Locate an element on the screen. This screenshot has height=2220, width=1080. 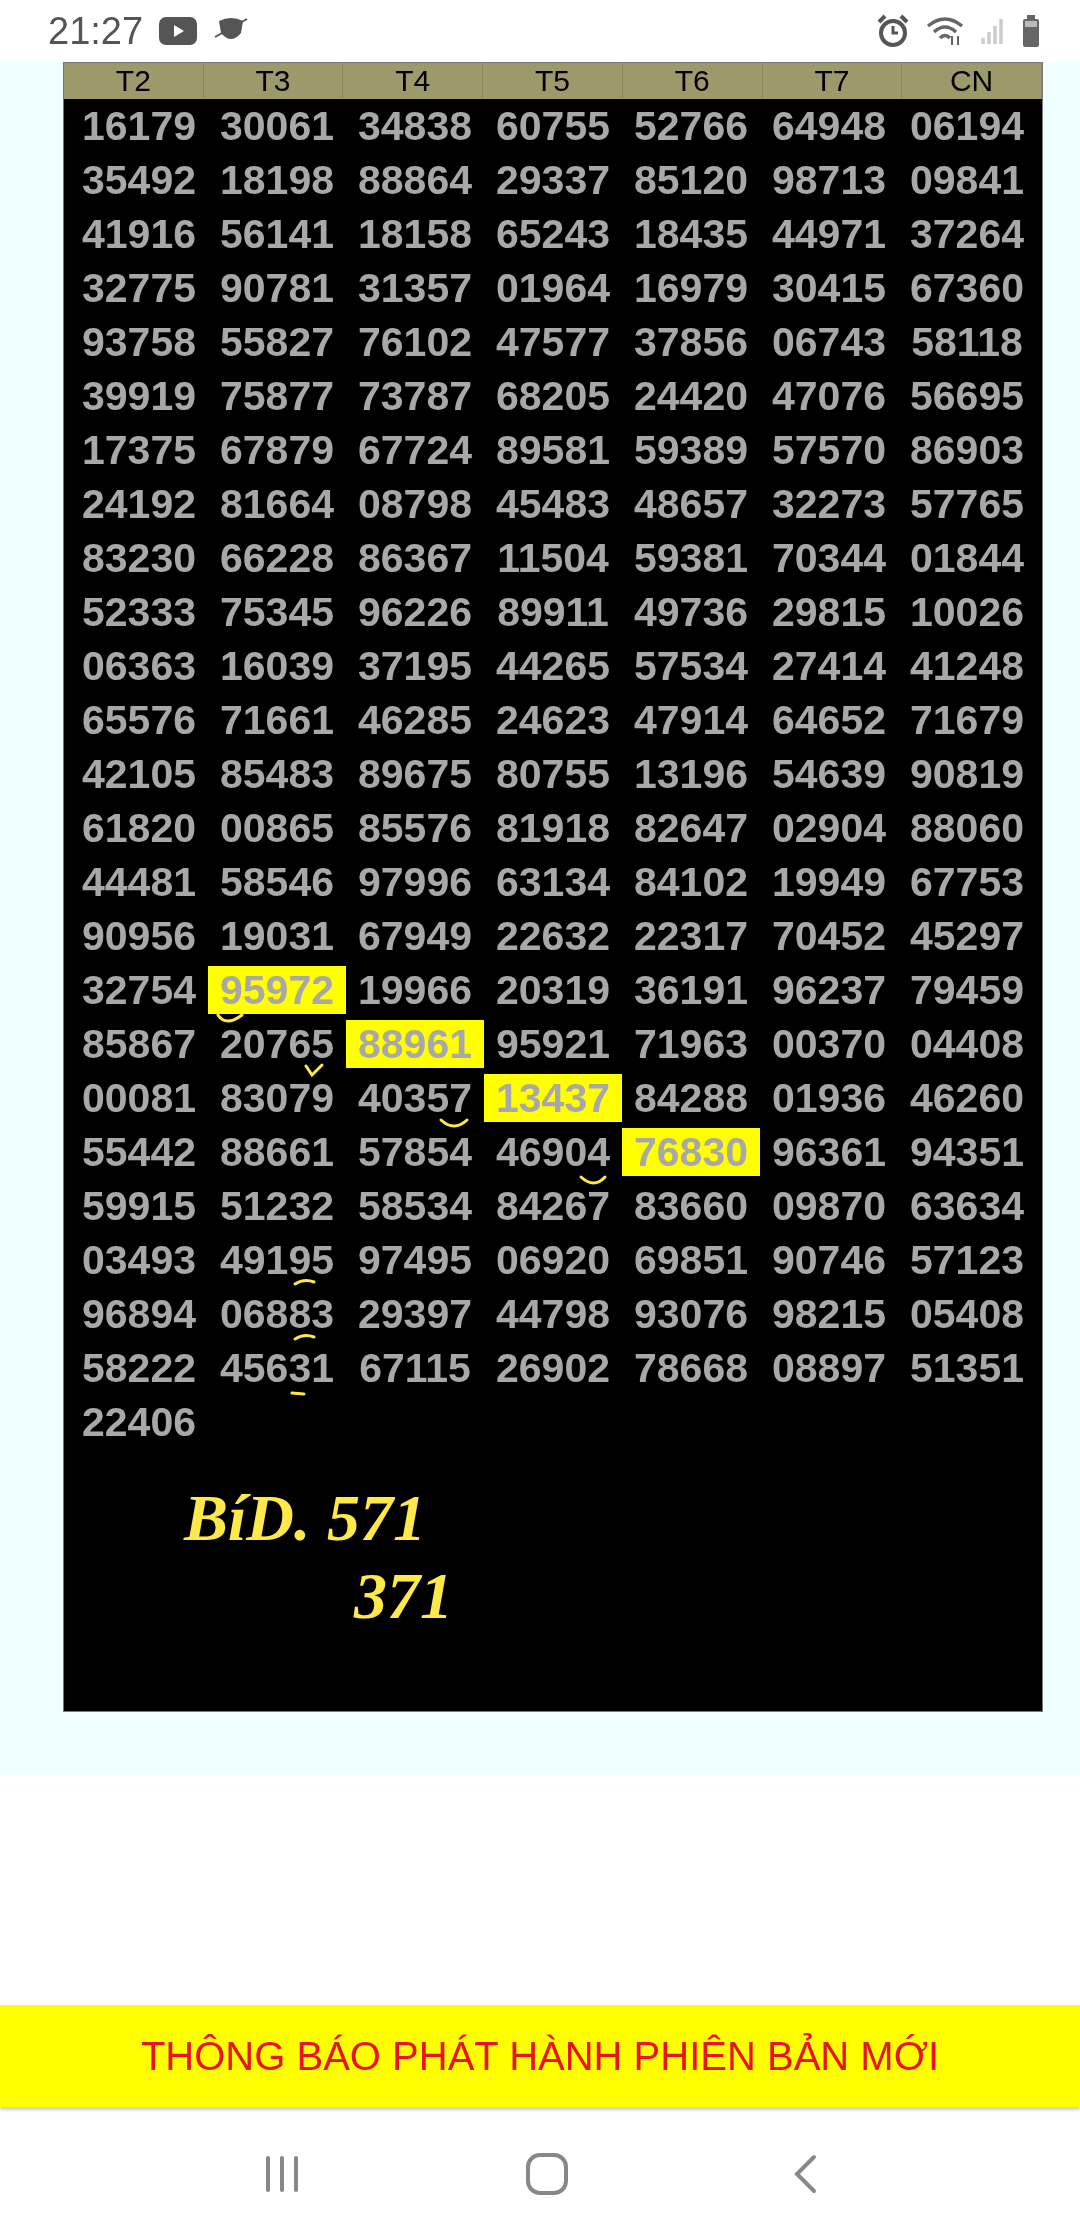
number-cell-text: 06194 is located at coordinates (967, 126).